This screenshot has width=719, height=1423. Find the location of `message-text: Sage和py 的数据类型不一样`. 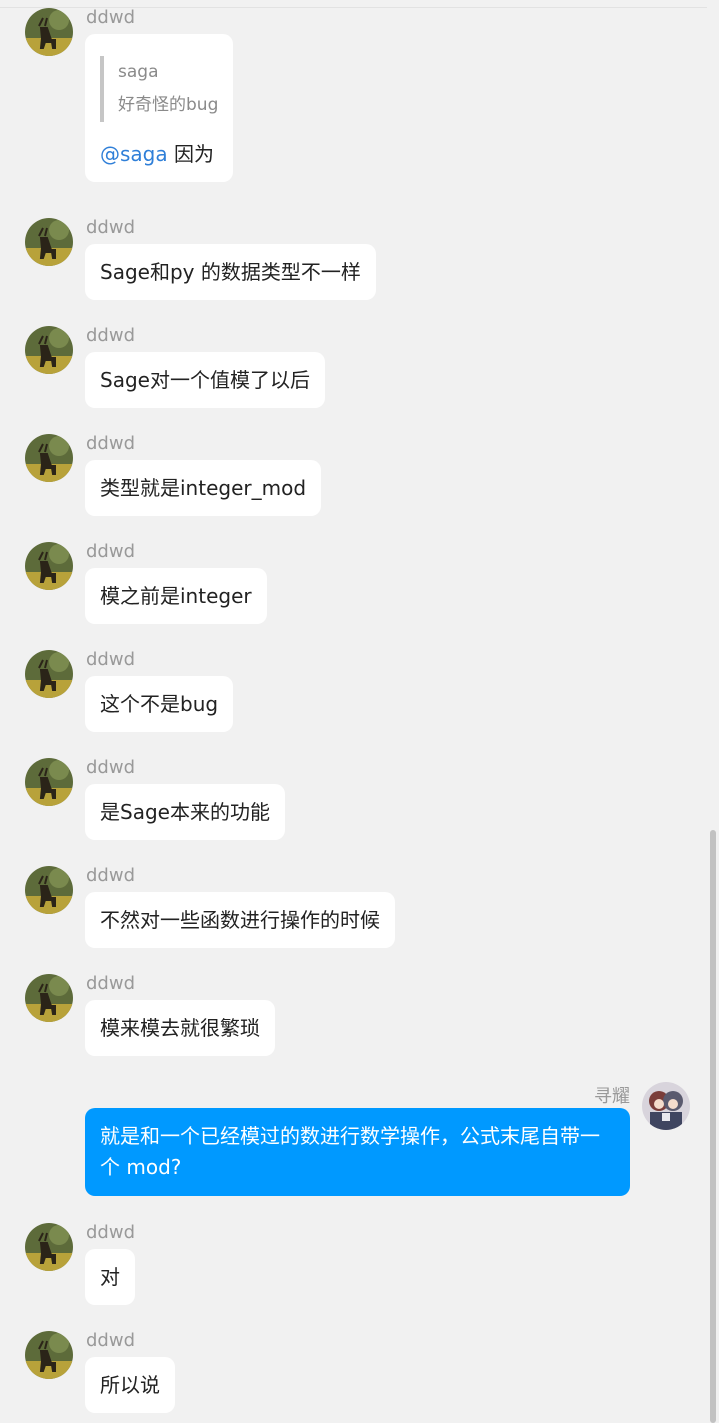

message-text: Sage和py 的数据类型不一样 is located at coordinates (230, 272).